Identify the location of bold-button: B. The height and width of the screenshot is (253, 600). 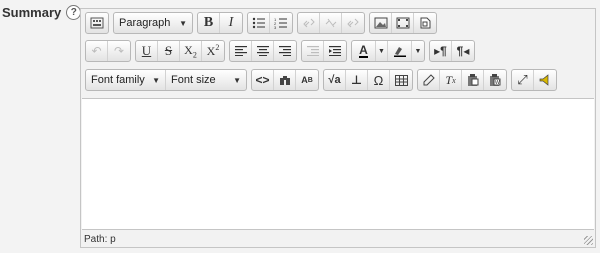
(209, 23).